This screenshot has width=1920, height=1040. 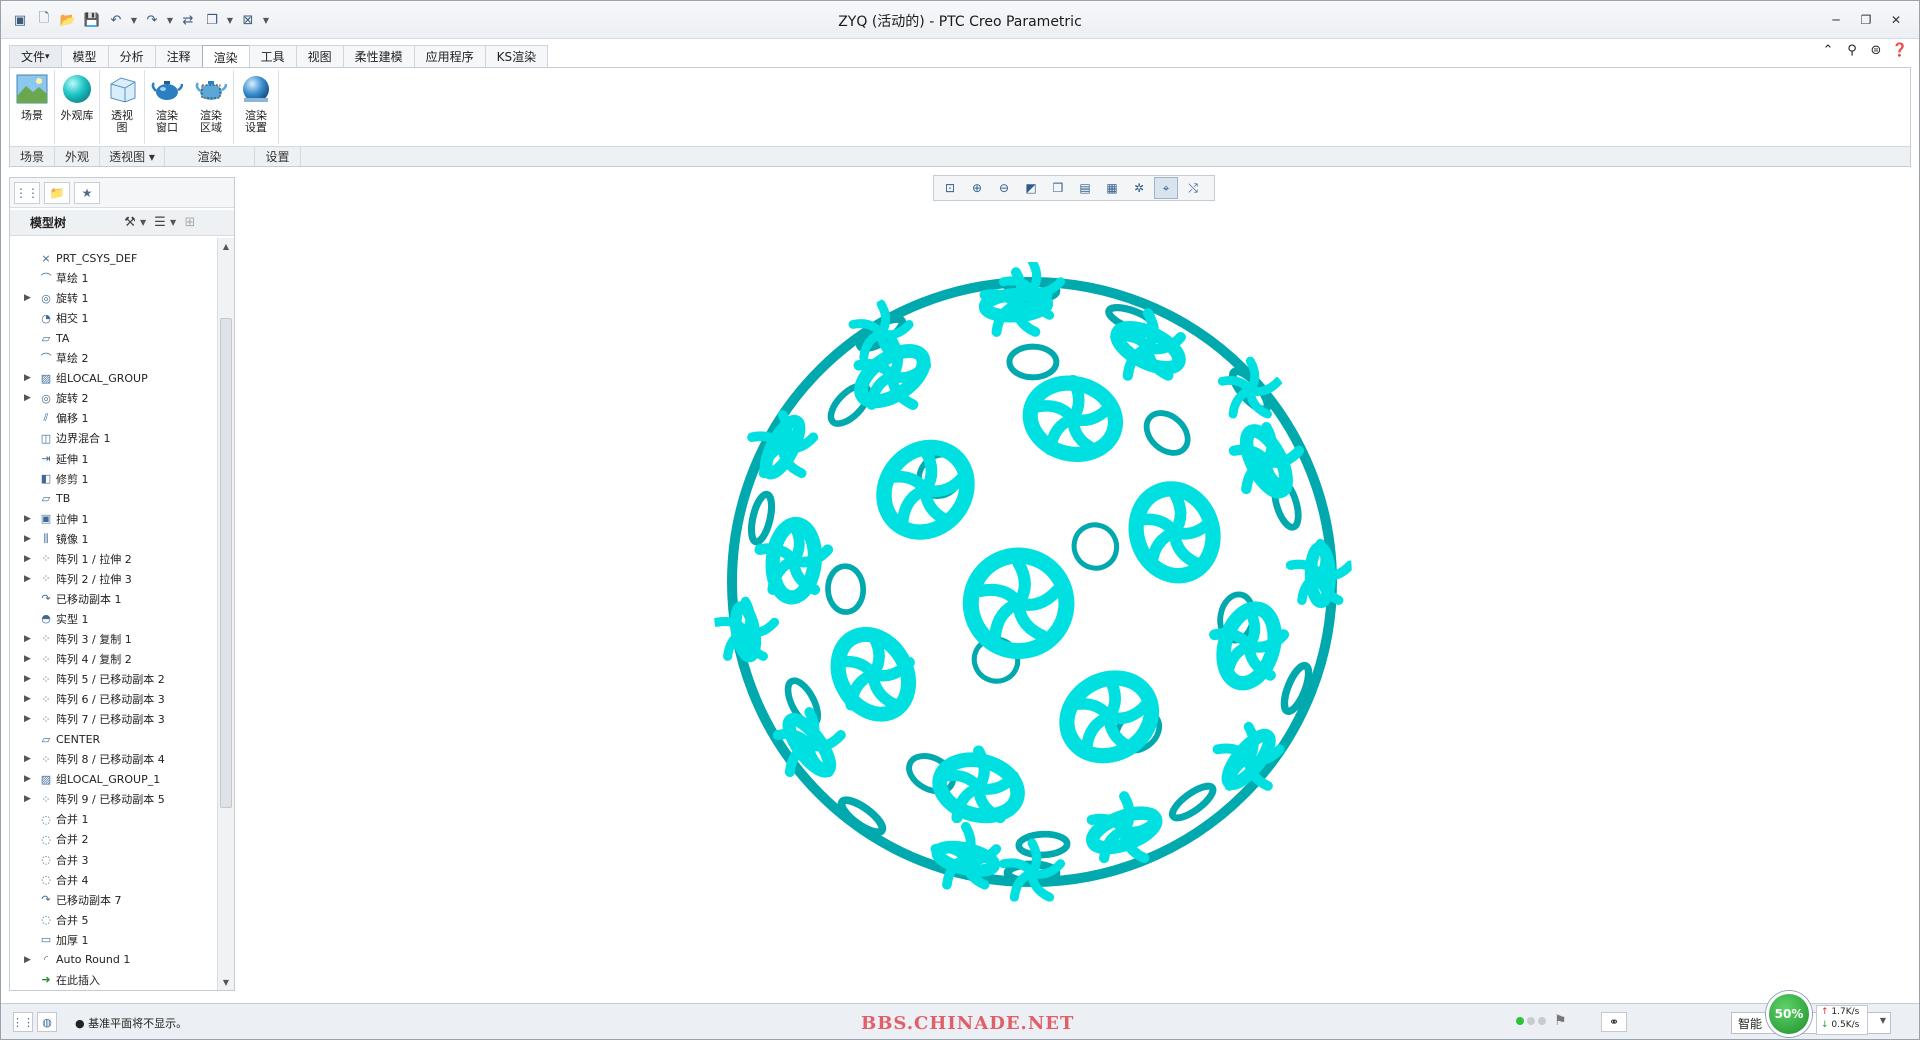 What do you see at coordinates (145, 222) in the screenshot?
I see `settings-dropdown-icon: ▼` at bounding box center [145, 222].